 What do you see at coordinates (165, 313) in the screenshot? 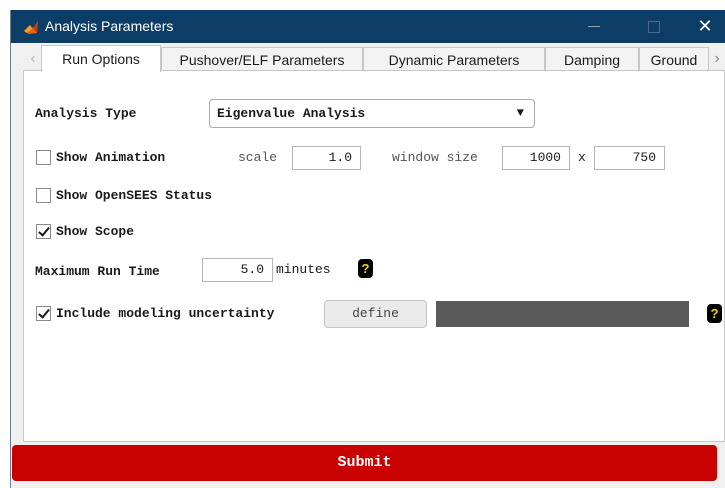
I see `modeling-uncertainty-label: Include modeling uncertainty` at bounding box center [165, 313].